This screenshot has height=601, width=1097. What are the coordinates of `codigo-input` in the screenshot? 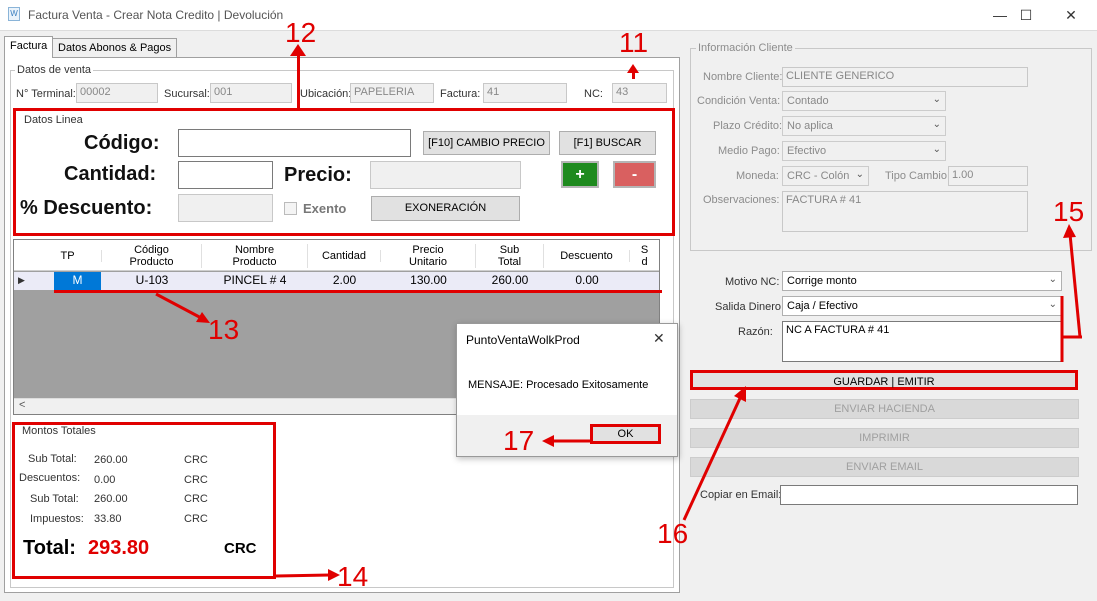 It's located at (294, 143).